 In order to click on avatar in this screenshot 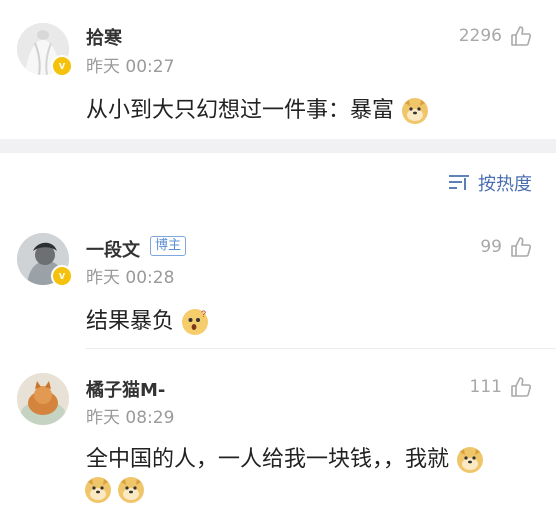, I will do `click(43, 399)`.